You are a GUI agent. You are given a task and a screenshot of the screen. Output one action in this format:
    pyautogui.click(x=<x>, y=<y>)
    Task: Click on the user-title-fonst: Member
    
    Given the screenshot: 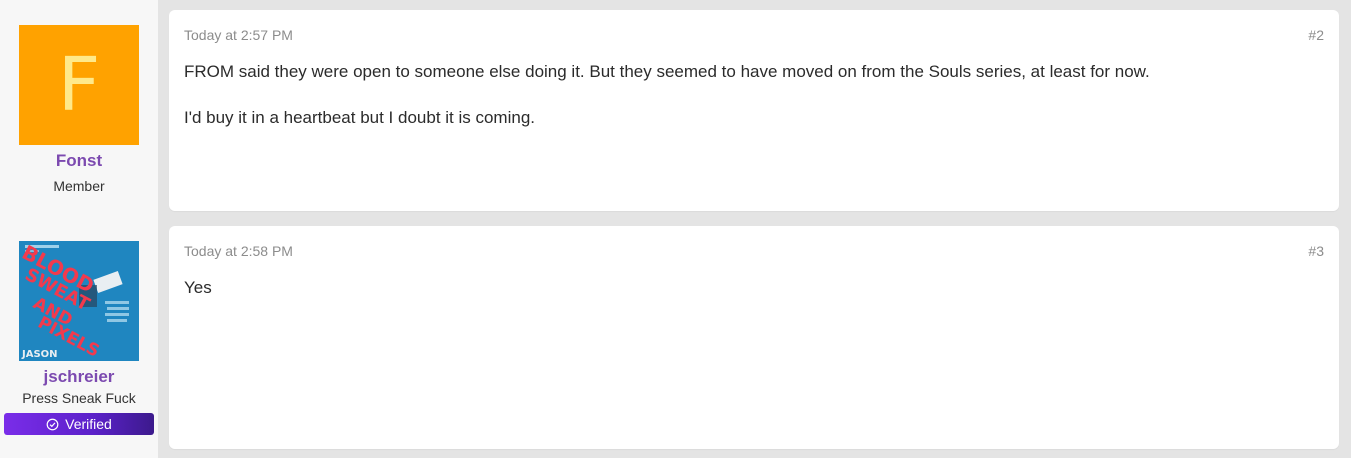 What is the action you would take?
    pyautogui.click(x=79, y=186)
    